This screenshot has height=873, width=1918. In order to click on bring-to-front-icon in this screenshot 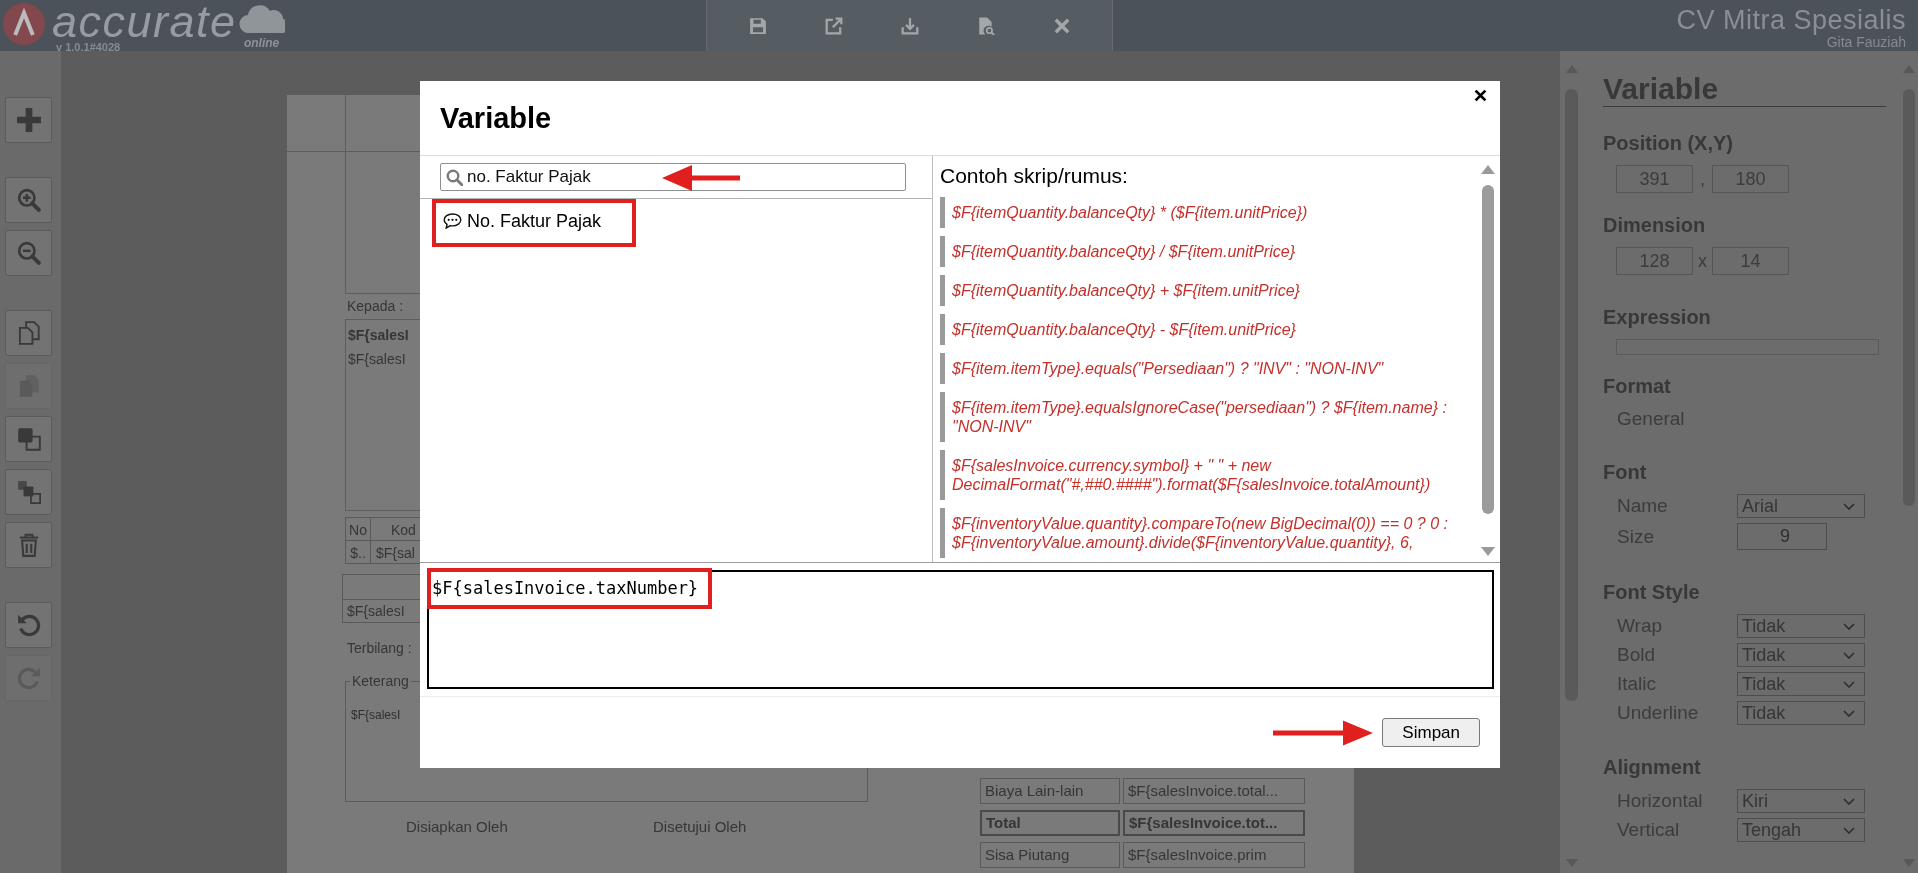, I will do `click(28, 439)`.